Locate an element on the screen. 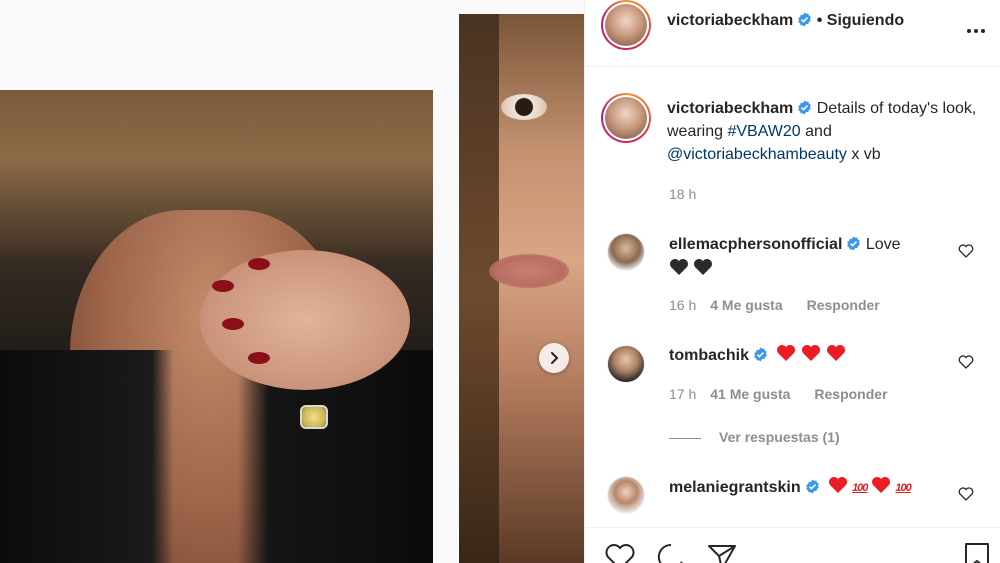 The width and height of the screenshot is (1000, 563). comment-username: tombachik is located at coordinates (709, 355).